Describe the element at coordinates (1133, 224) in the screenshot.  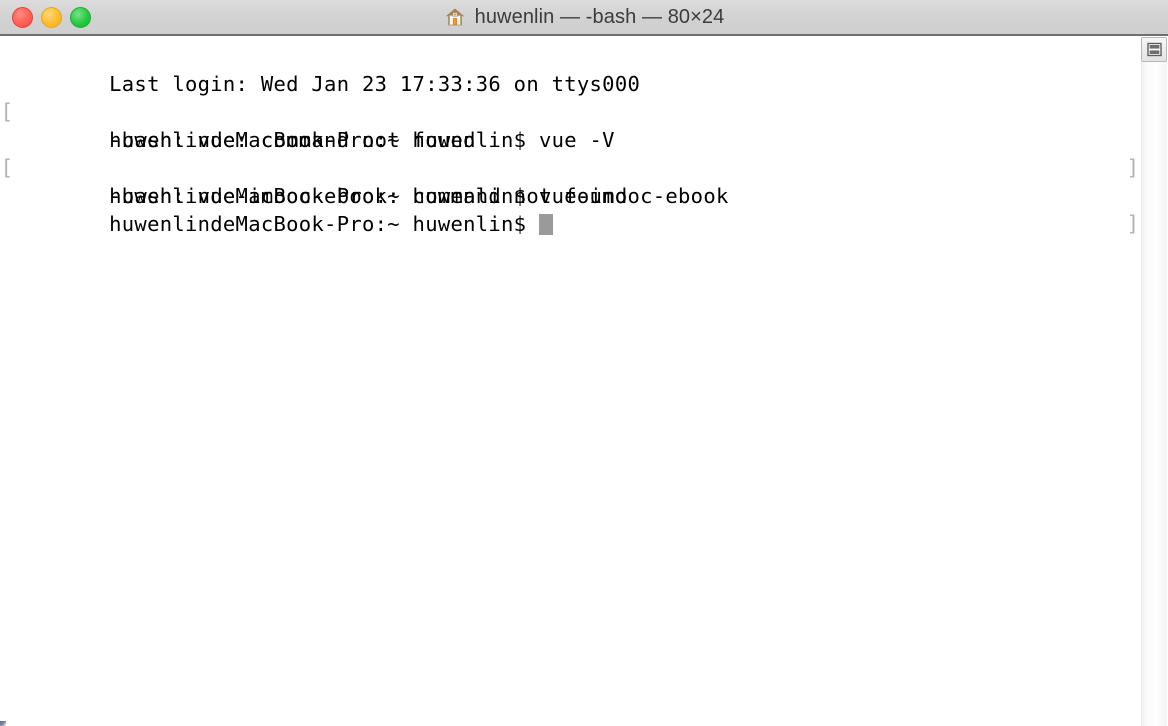
I see `wrap-marker-close-icon: ]` at that location.